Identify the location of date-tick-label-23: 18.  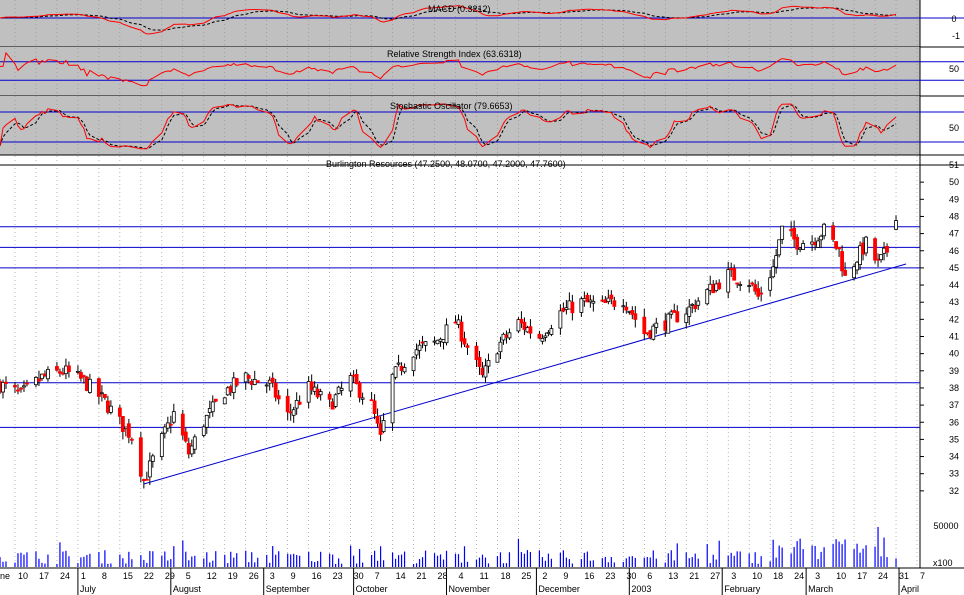
(505, 576).